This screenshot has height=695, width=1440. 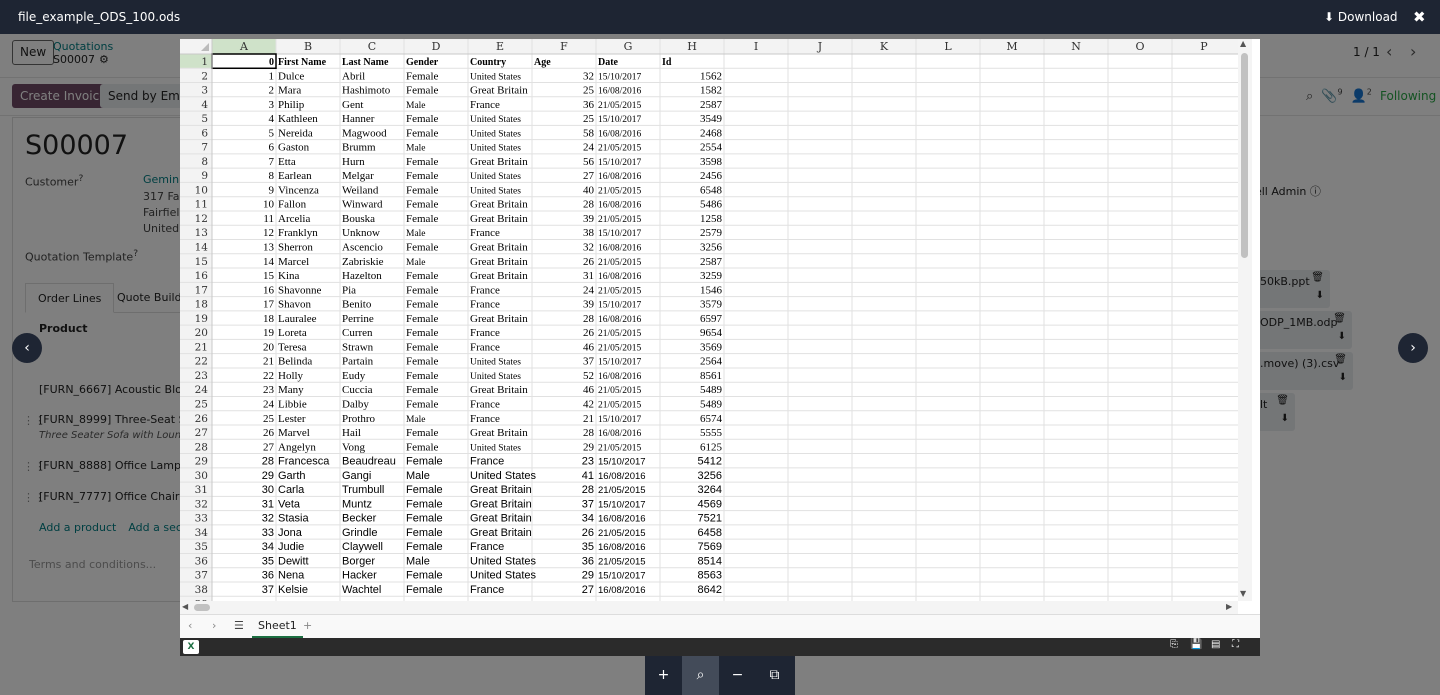 I want to click on layout-icon: ▤, so click(x=1215, y=644).